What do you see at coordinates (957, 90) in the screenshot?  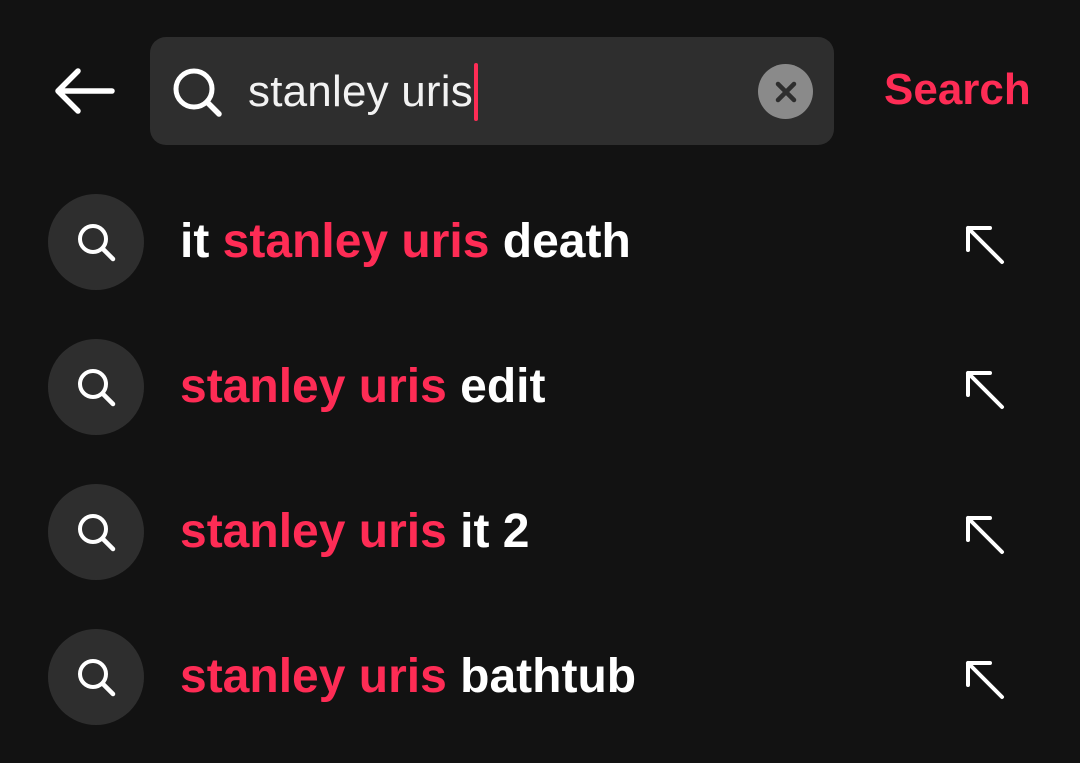 I see `search-button: Search` at bounding box center [957, 90].